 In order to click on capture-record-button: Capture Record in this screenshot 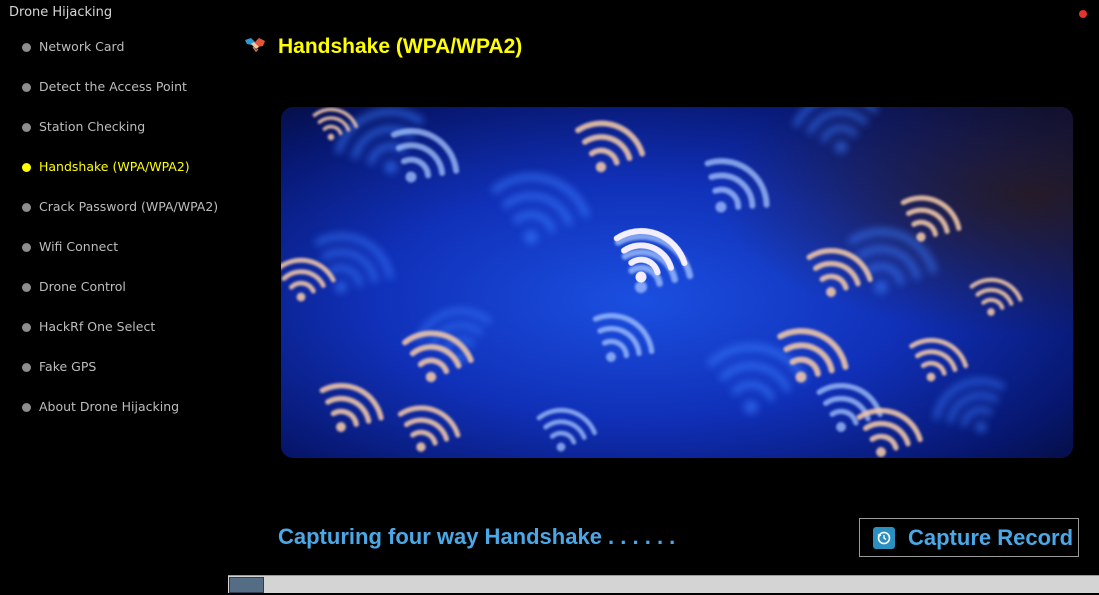, I will do `click(969, 537)`.